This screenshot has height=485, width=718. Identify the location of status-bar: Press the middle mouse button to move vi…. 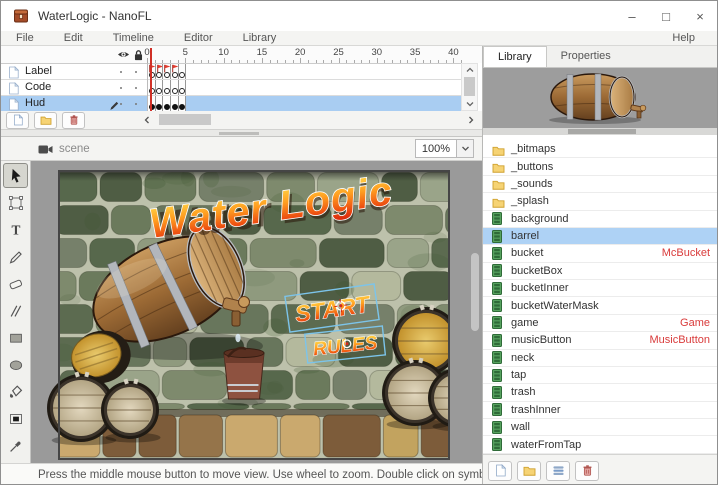
(271, 473).